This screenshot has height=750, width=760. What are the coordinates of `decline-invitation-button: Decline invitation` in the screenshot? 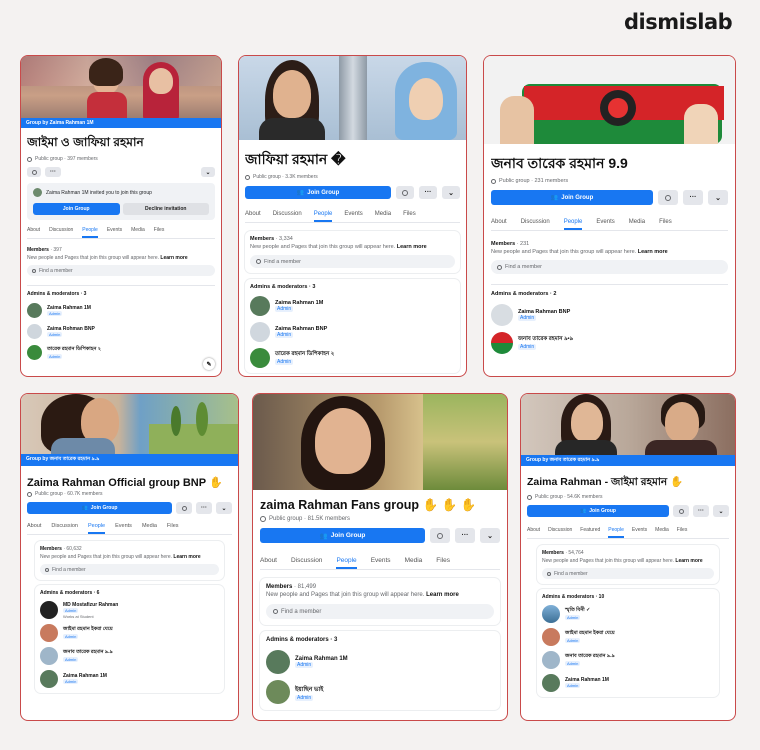 It's located at (165, 209).